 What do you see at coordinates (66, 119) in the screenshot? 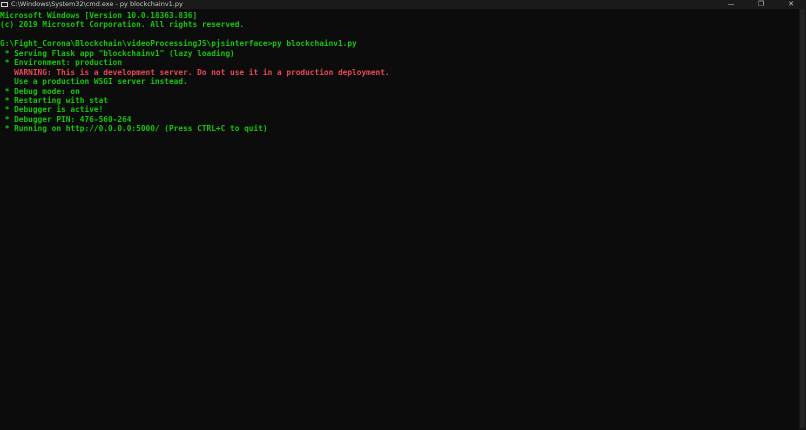
I see `console-line: * Debugger PIN: 476-560-264` at bounding box center [66, 119].